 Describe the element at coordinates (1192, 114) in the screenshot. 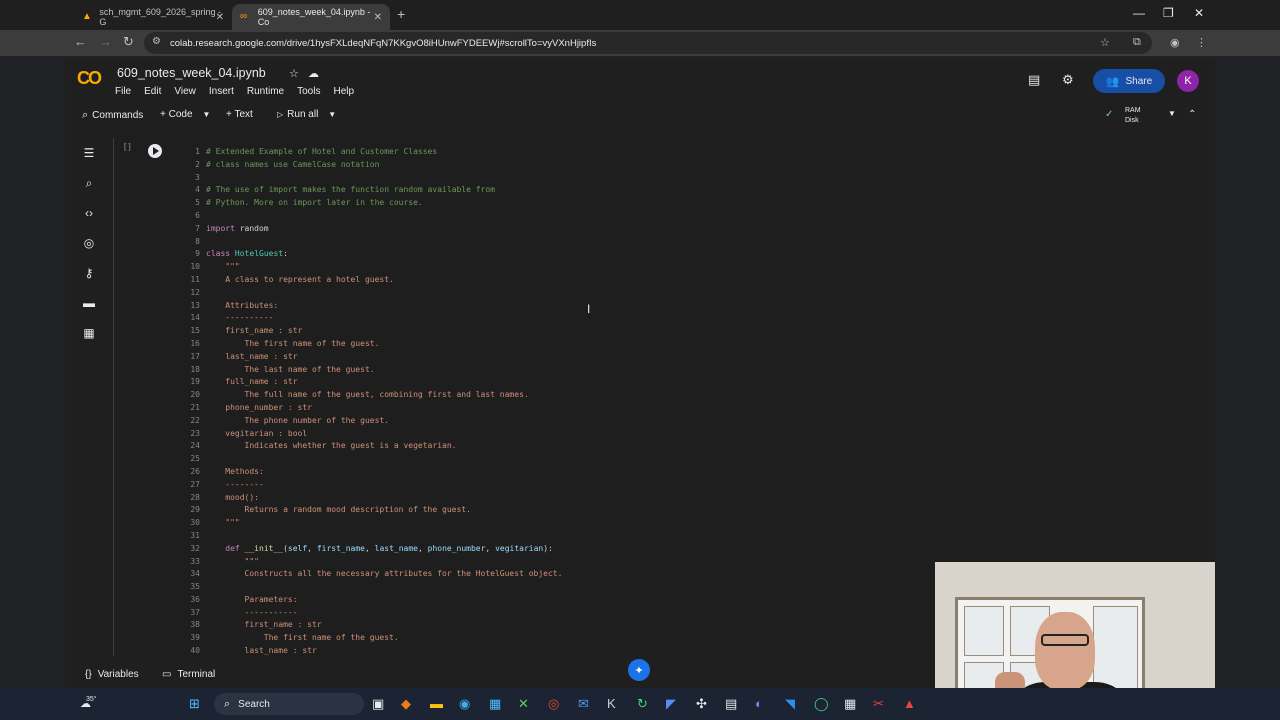

I see `collapse-icon: ⌃` at that location.